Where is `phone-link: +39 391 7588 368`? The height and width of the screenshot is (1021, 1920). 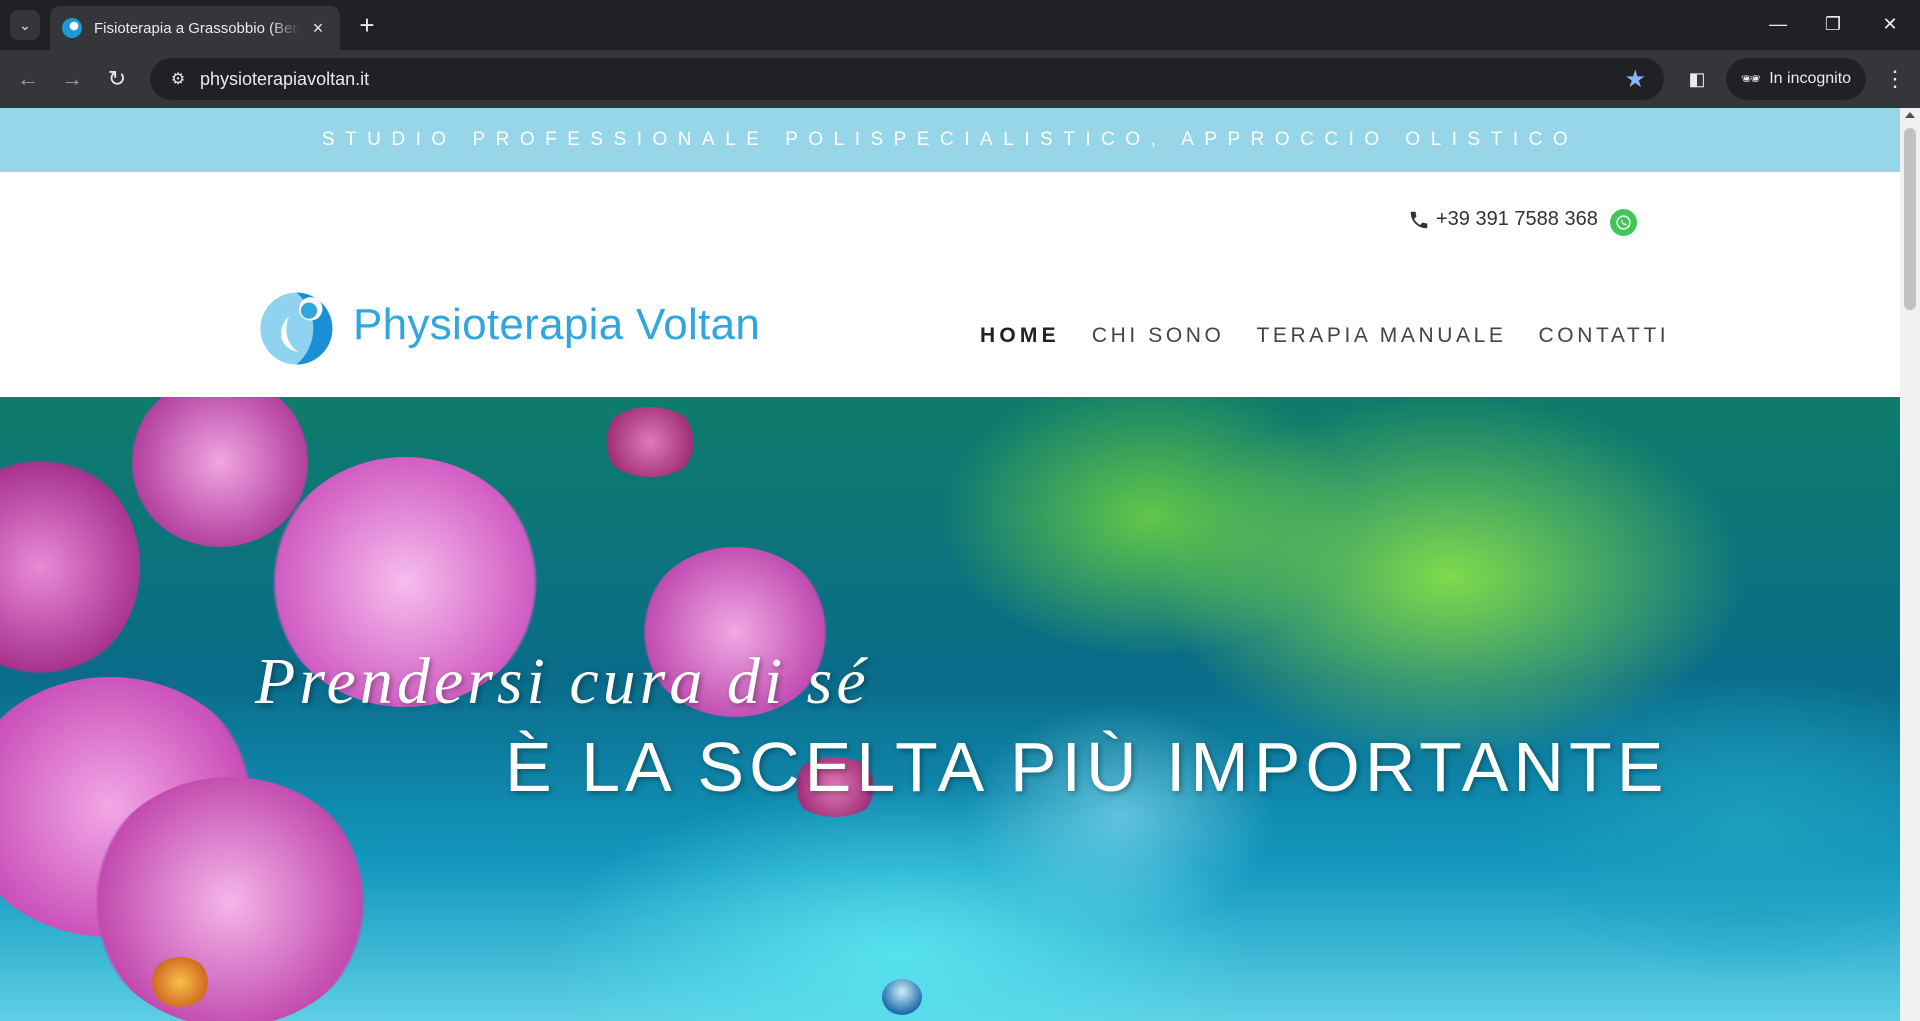
phone-link: +39 391 7588 368 is located at coordinates (1503, 219).